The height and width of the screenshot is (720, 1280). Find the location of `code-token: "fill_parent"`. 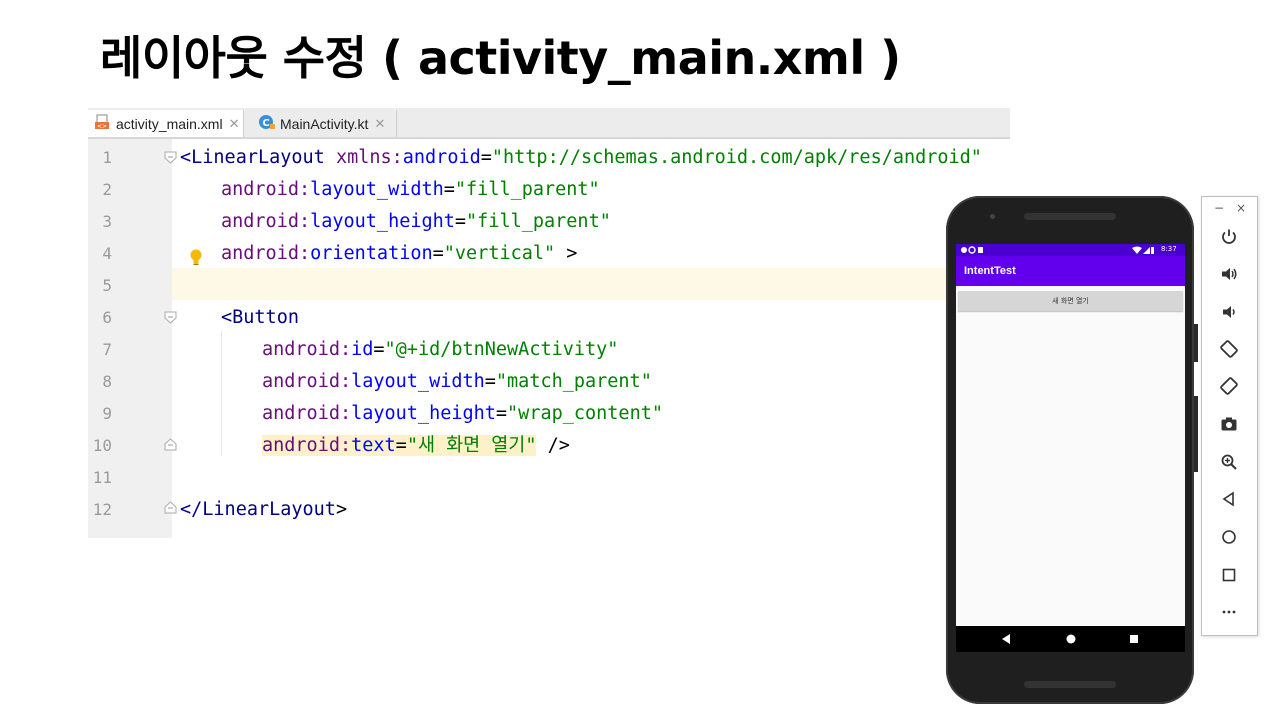

code-token: "fill_parent" is located at coordinates (527, 189).